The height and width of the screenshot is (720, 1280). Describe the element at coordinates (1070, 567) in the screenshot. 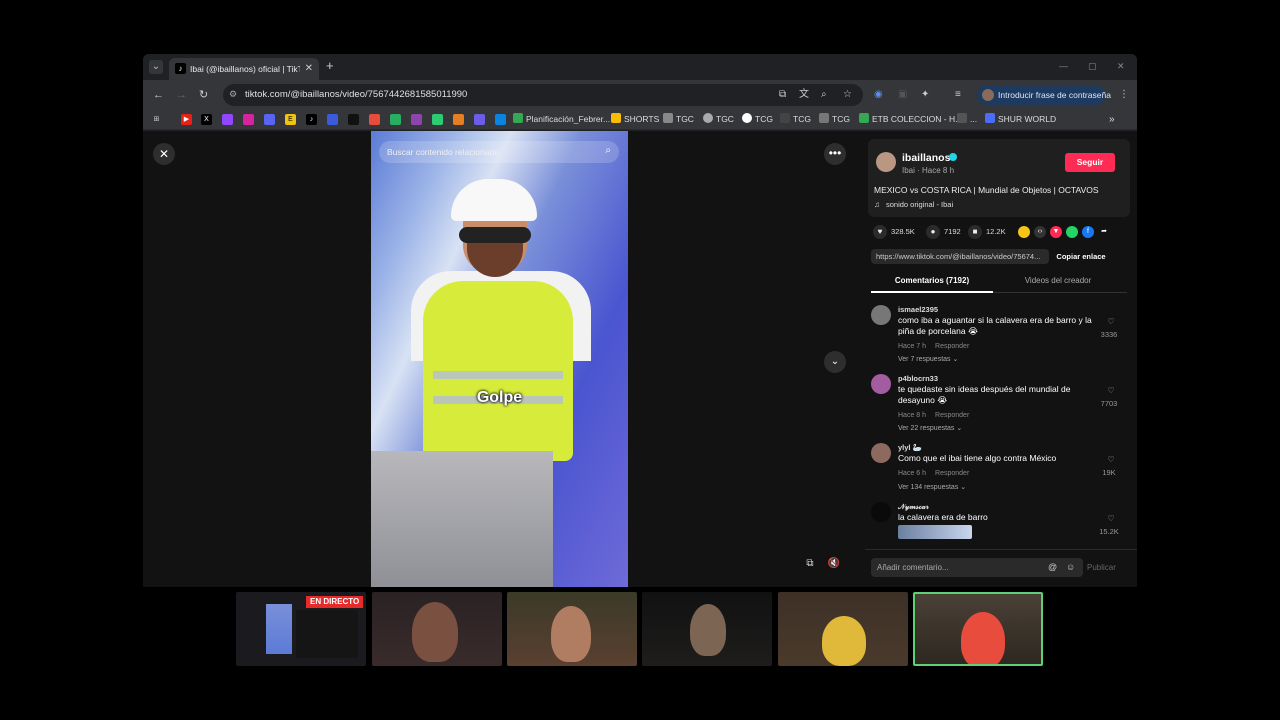

I see `emoji-icon: ☺` at that location.